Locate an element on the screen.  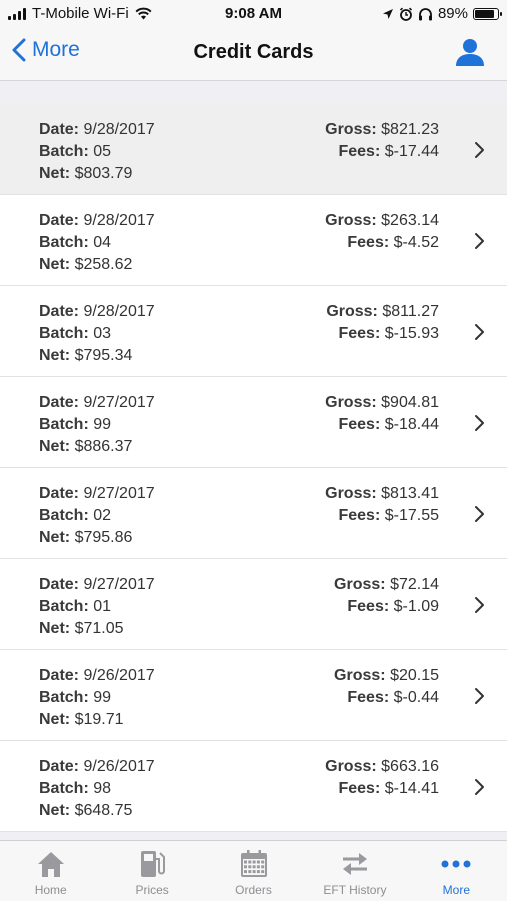
tab-bar: Home Prices Orders EFT History More is located at coordinates (253, 870).